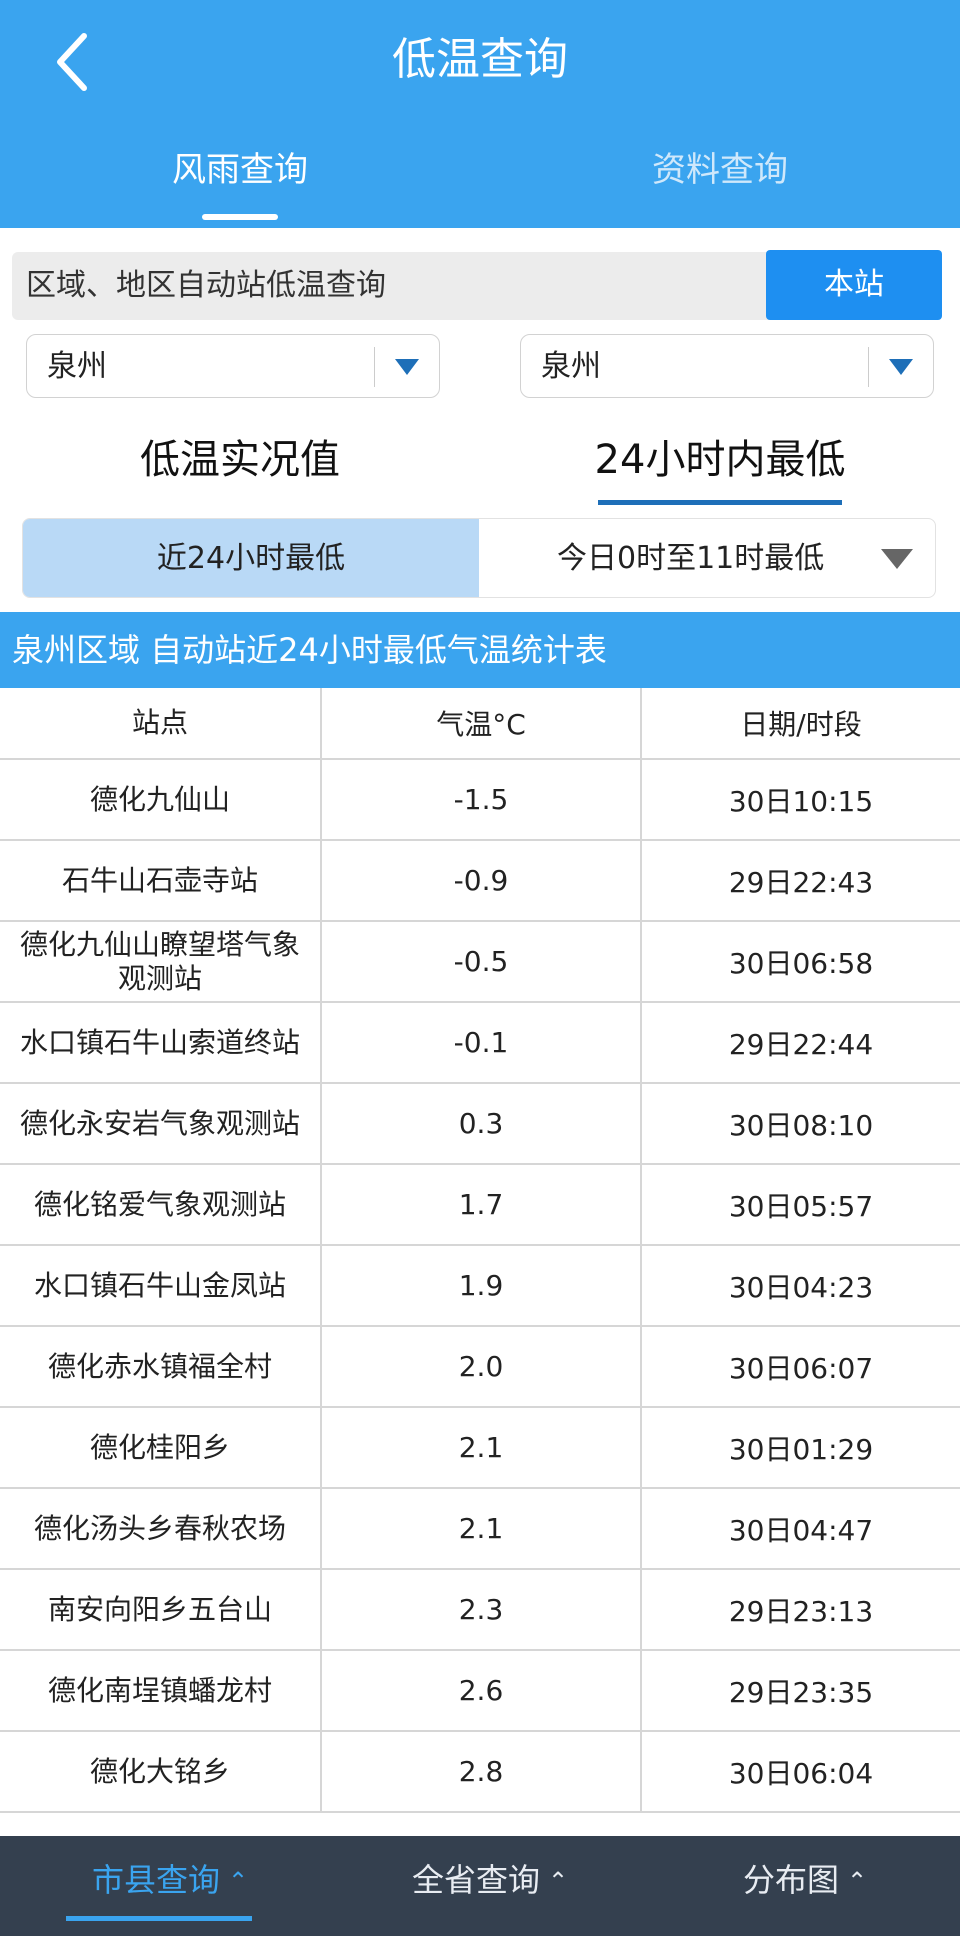  I want to click on station-cell: 水口镇石牛山索道终站, so click(161, 1042).